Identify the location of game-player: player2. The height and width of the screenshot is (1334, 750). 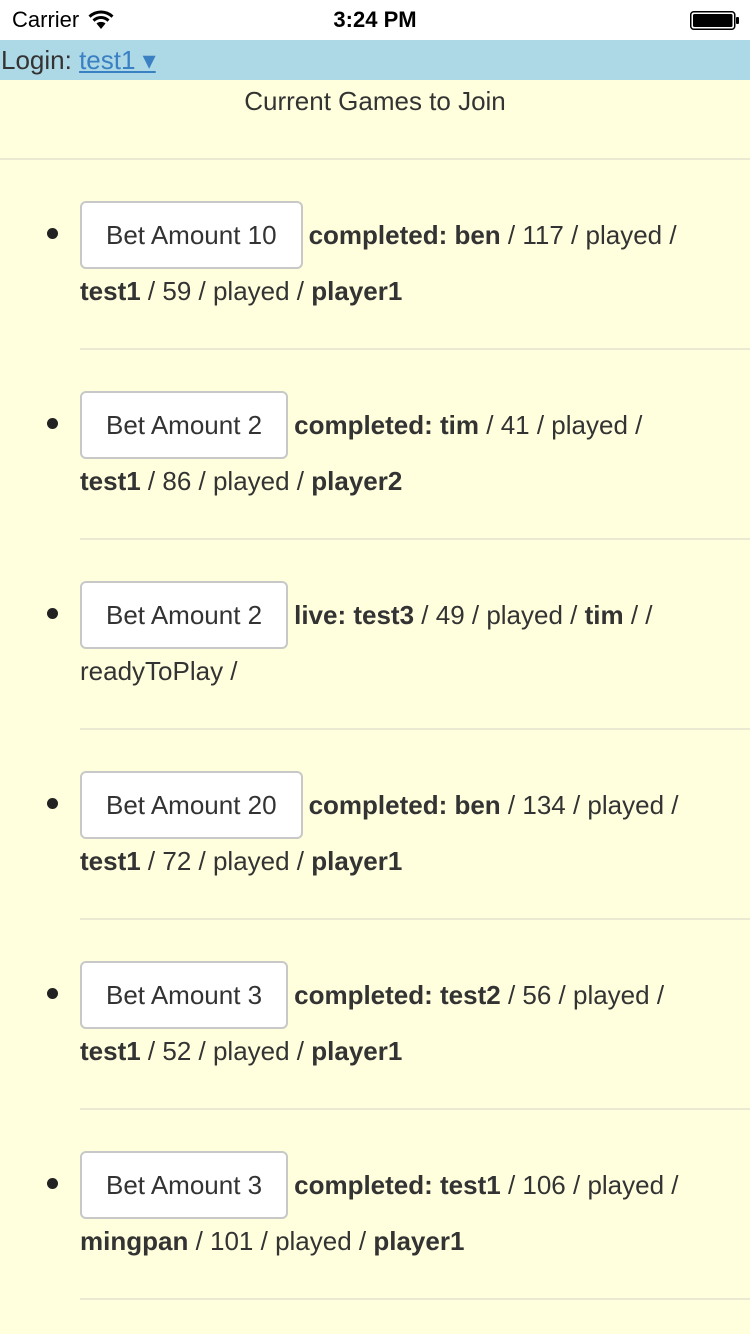
(357, 481).